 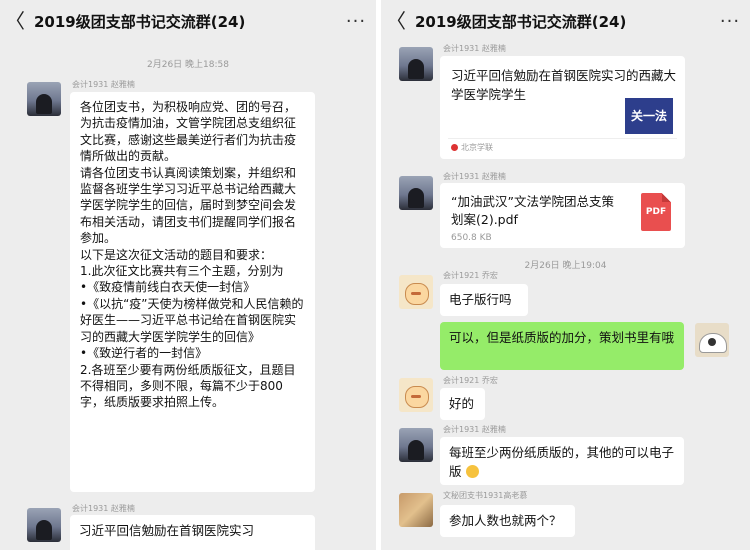 I want to click on message-bubble: 好的, so click(x=462, y=404).